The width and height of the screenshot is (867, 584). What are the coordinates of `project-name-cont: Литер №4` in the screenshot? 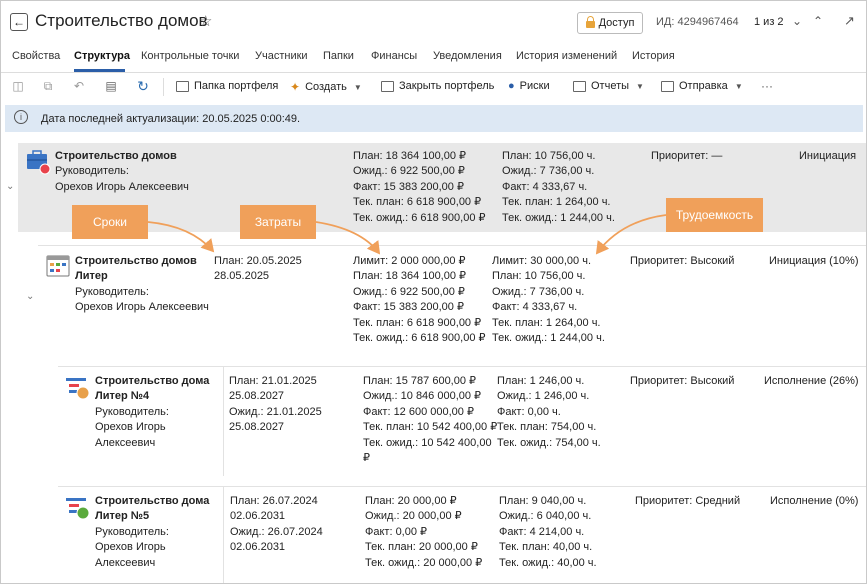 It's located at (152, 396).